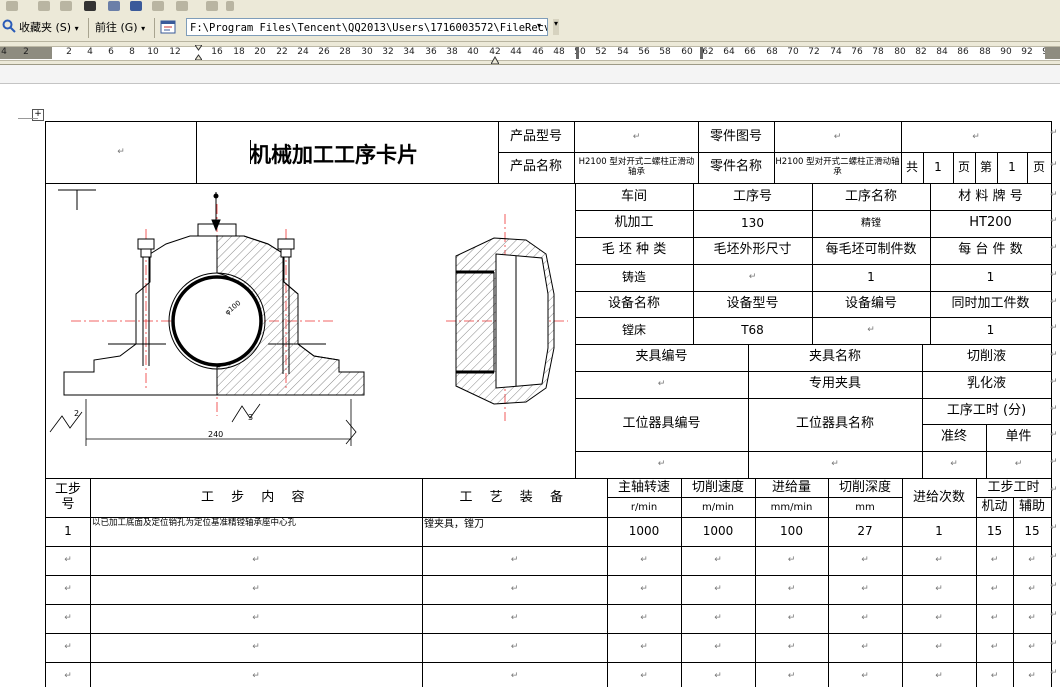 This screenshot has height=691, width=1060. Describe the element at coordinates (636, 137) in the screenshot. I see `product-model-value: ↵` at that location.